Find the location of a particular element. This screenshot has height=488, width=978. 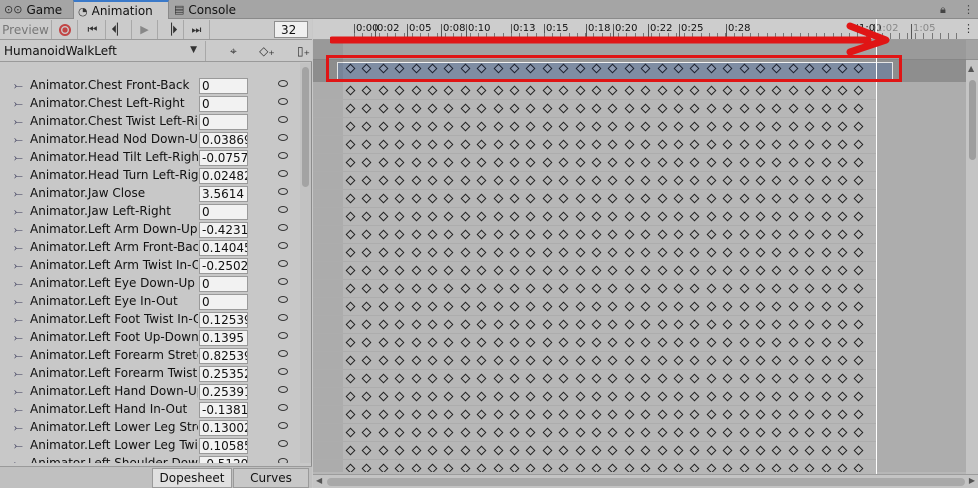

property-row: ⤚ Animator.Head Turn Left-Right 0.02482 is located at coordinates (150, 176).